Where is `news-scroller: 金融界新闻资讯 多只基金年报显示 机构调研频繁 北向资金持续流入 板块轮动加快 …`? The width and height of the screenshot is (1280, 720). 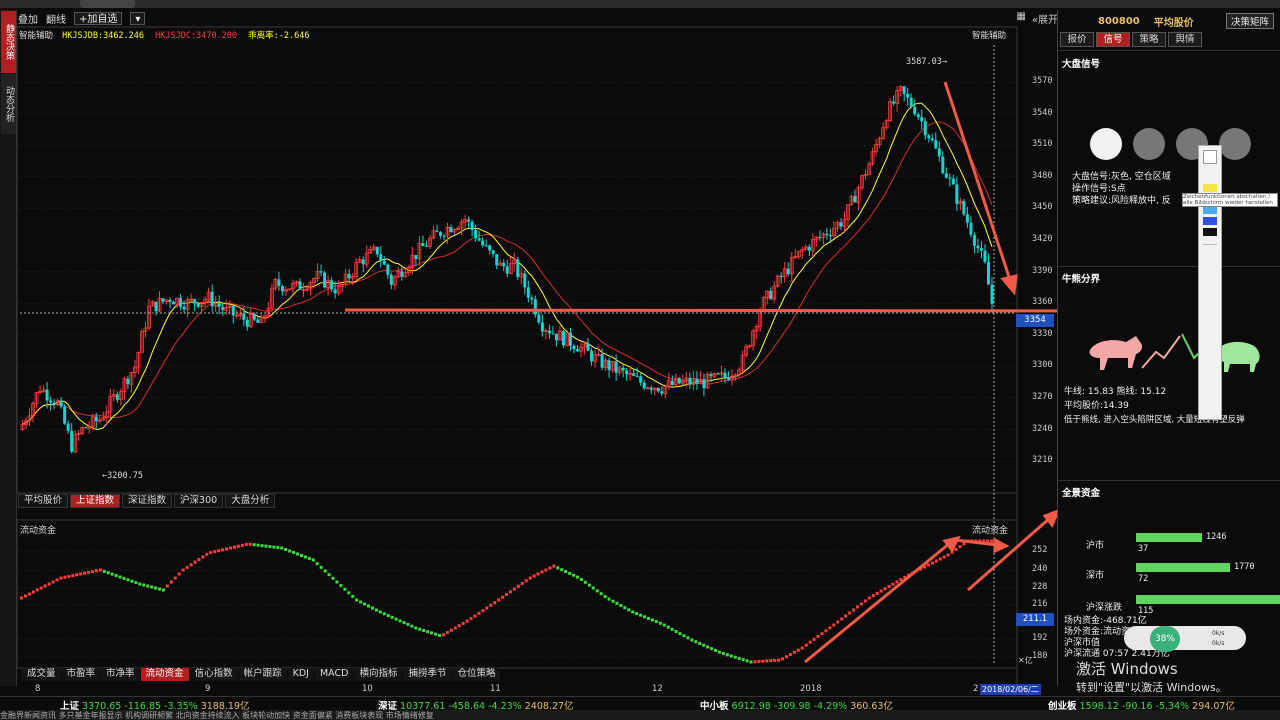
news-scroller: 金融界新闻资讯 多只基金年报显示 机构调研频繁 北向资金持续流入 板块轮动加快 … is located at coordinates (640, 715).